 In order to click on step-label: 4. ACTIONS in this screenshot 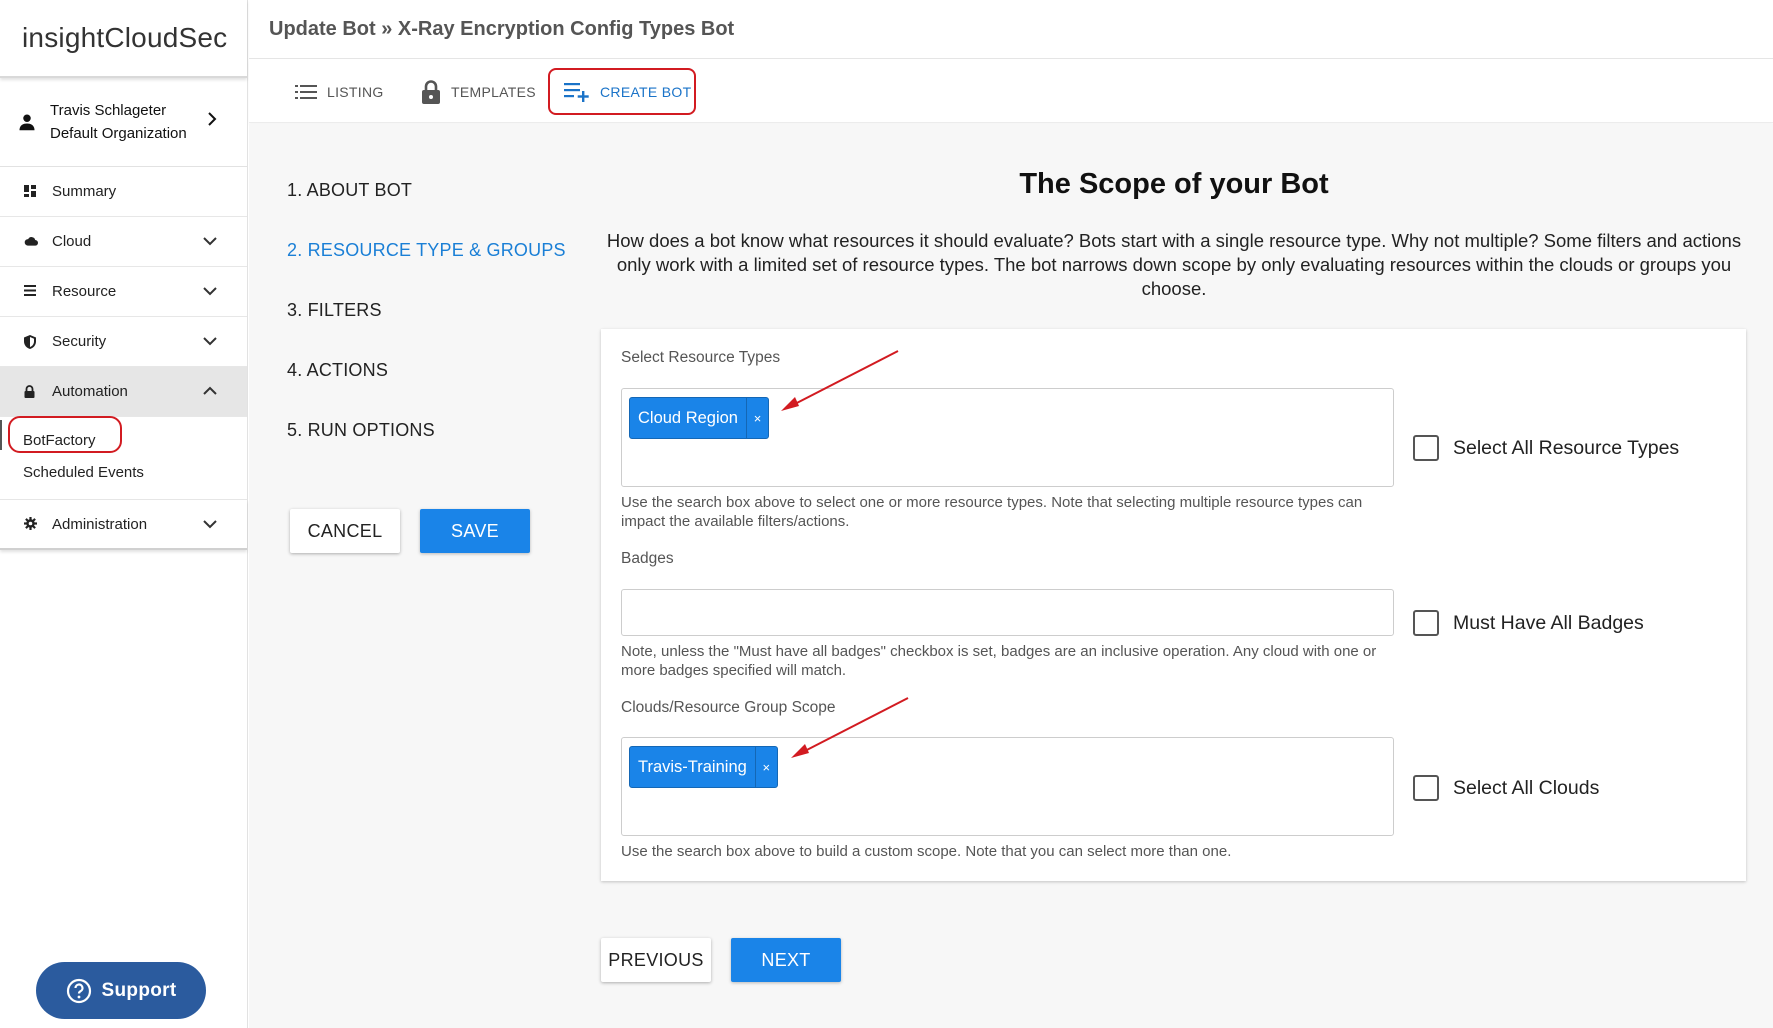, I will do `click(338, 370)`.